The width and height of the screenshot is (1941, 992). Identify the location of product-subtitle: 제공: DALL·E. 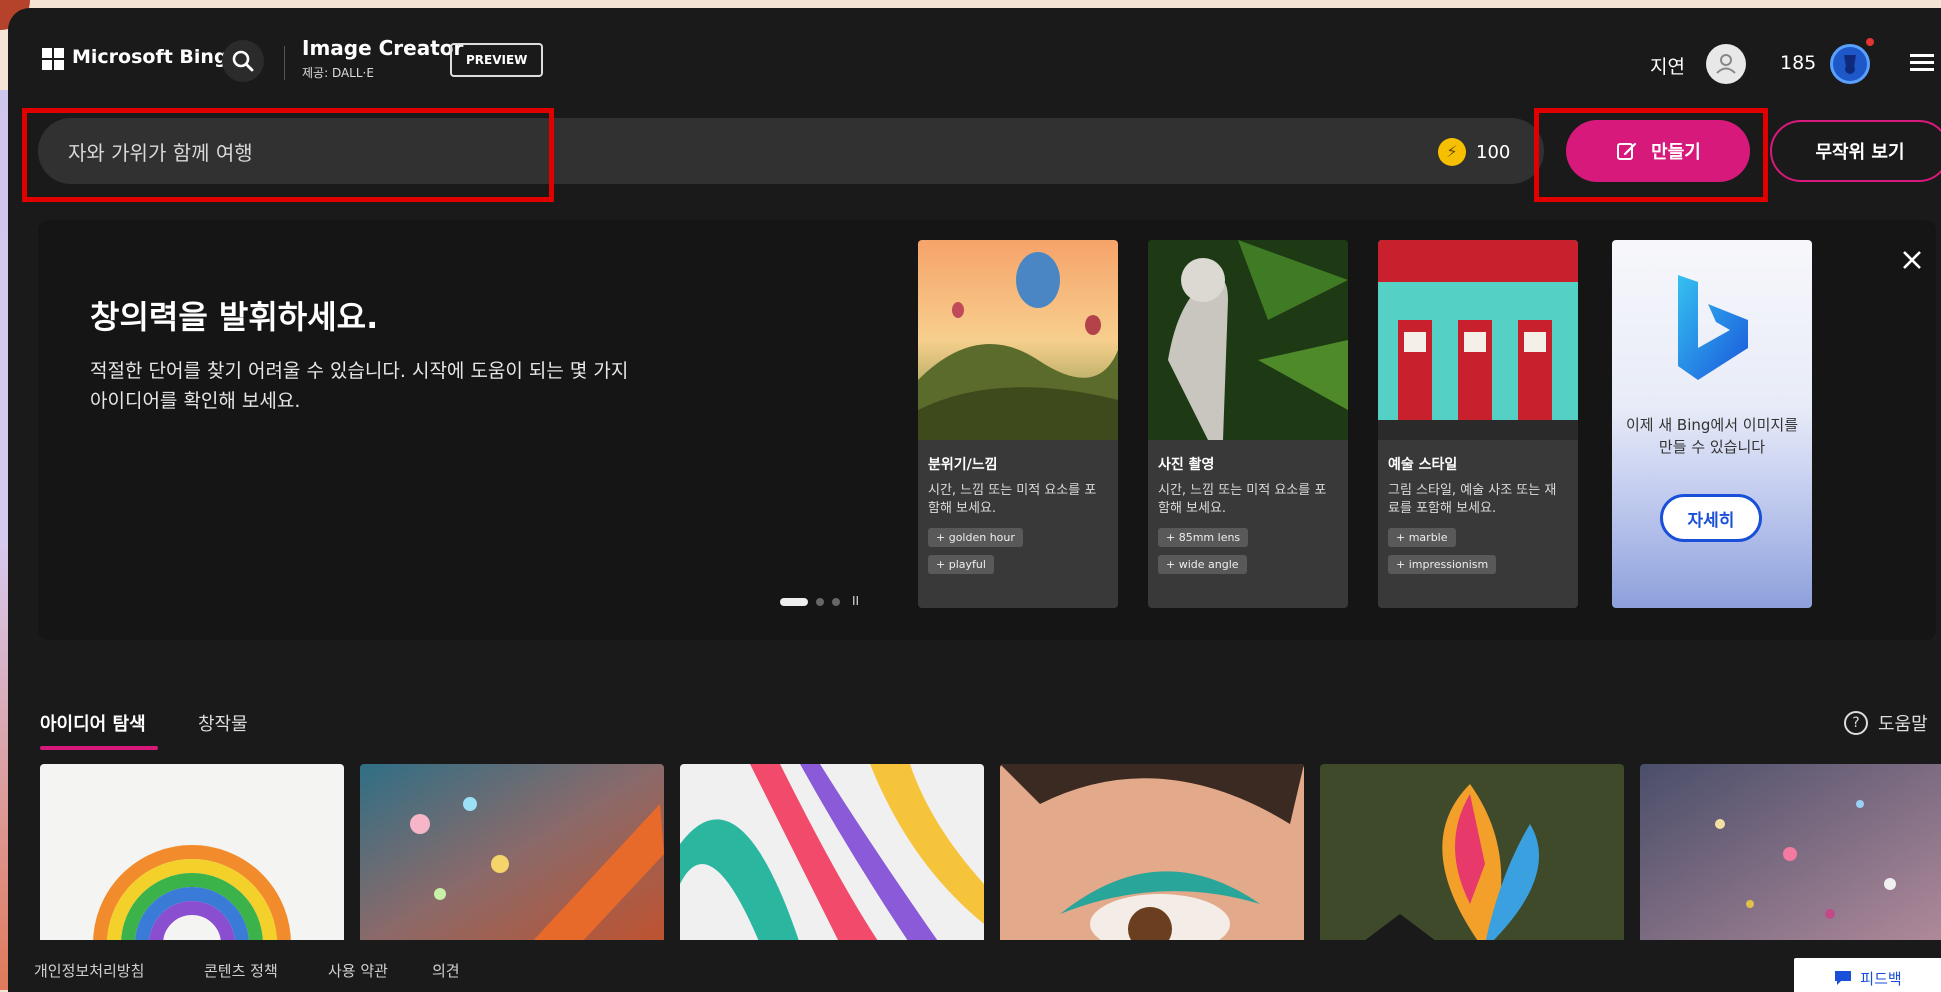
(338, 73).